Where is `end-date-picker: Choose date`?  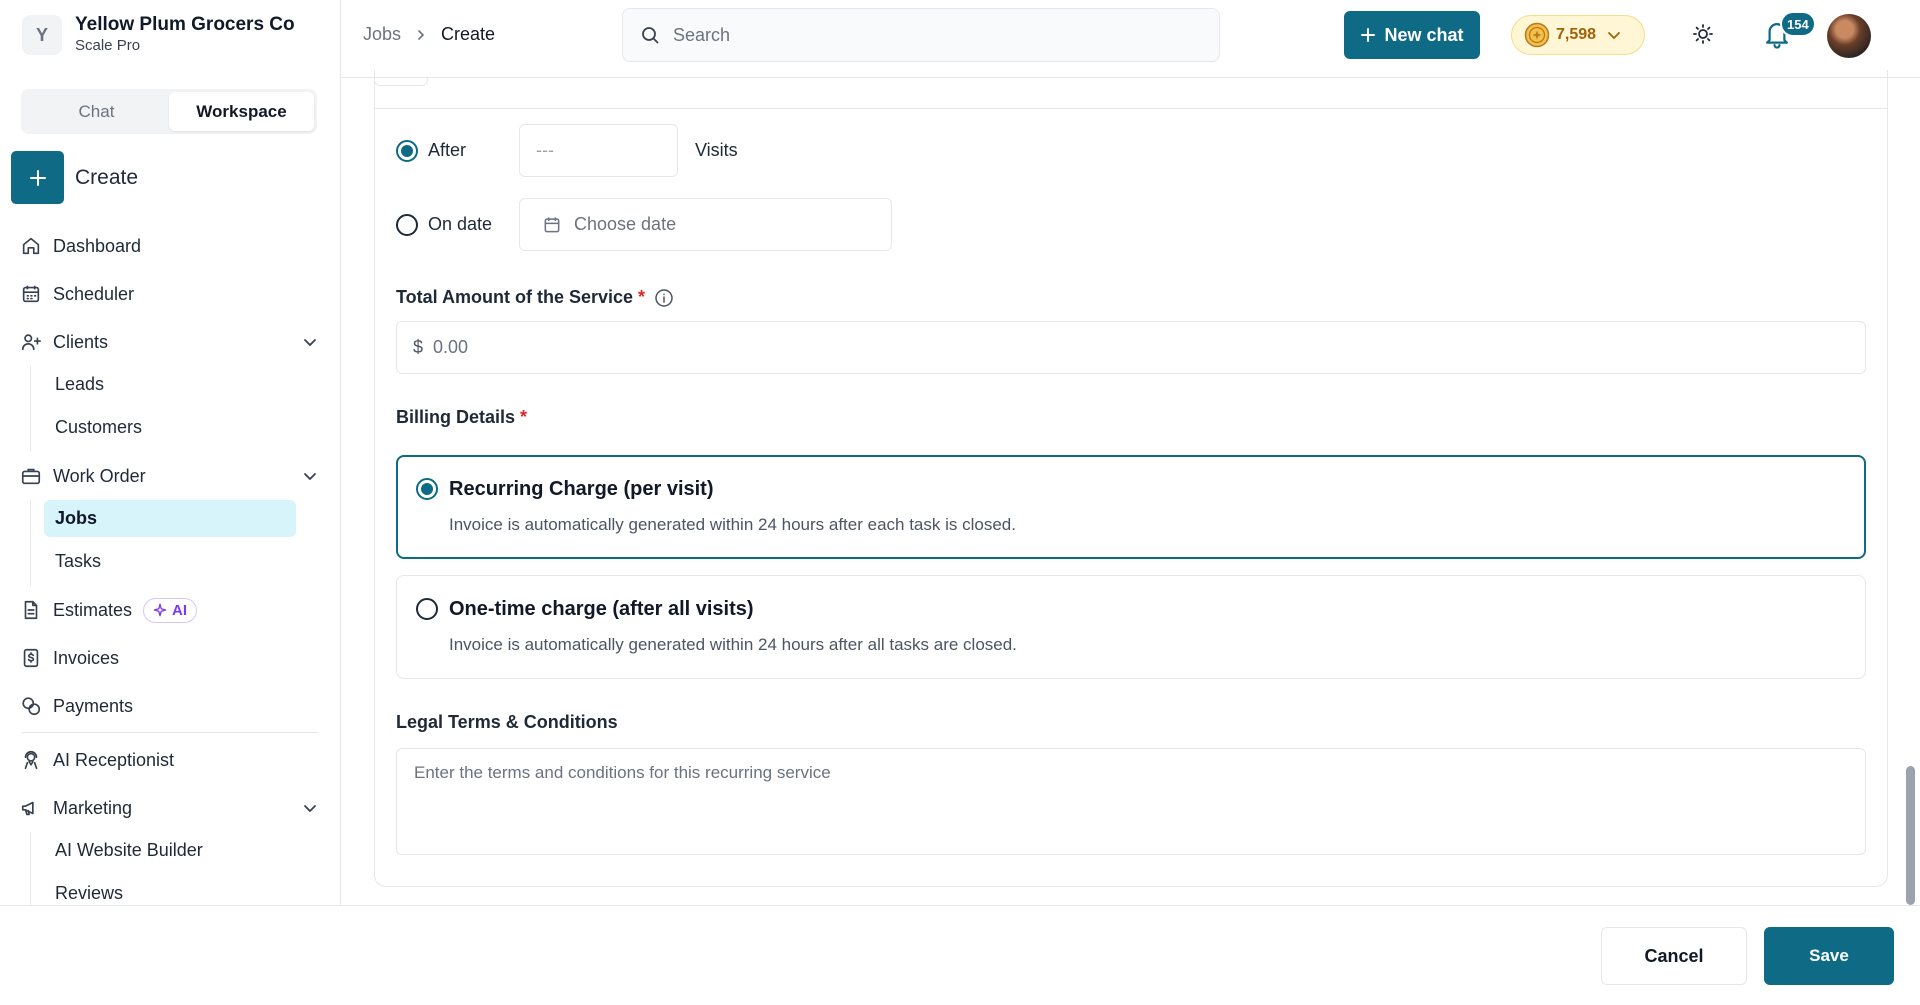
end-date-picker: Choose date is located at coordinates (705, 224).